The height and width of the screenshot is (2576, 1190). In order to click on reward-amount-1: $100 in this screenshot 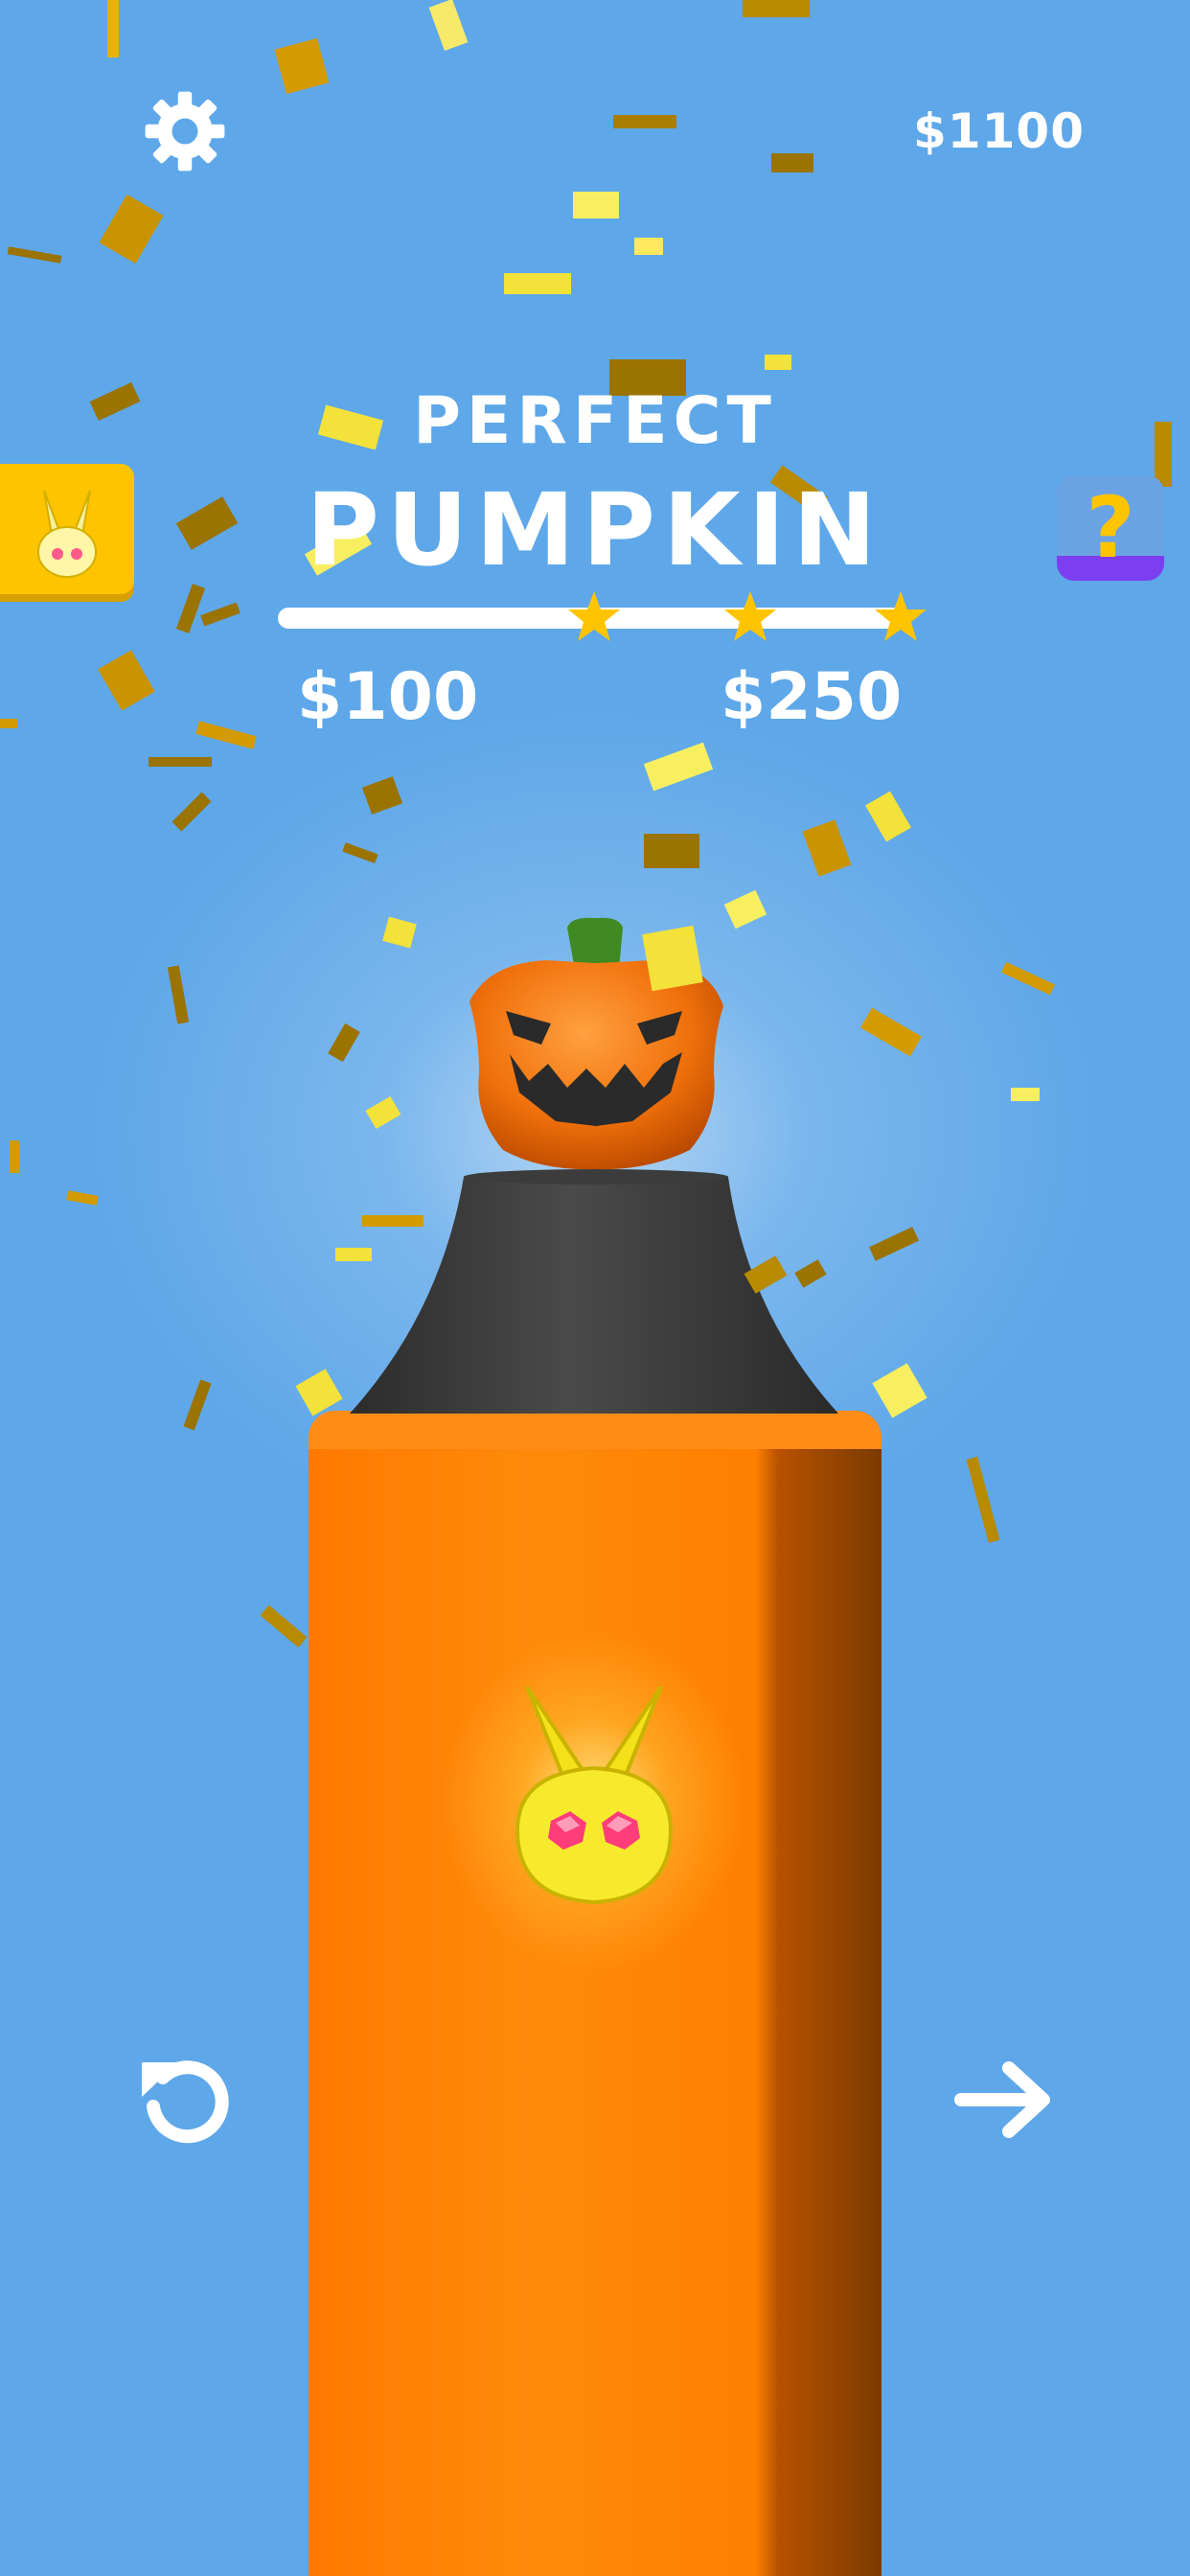, I will do `click(388, 697)`.